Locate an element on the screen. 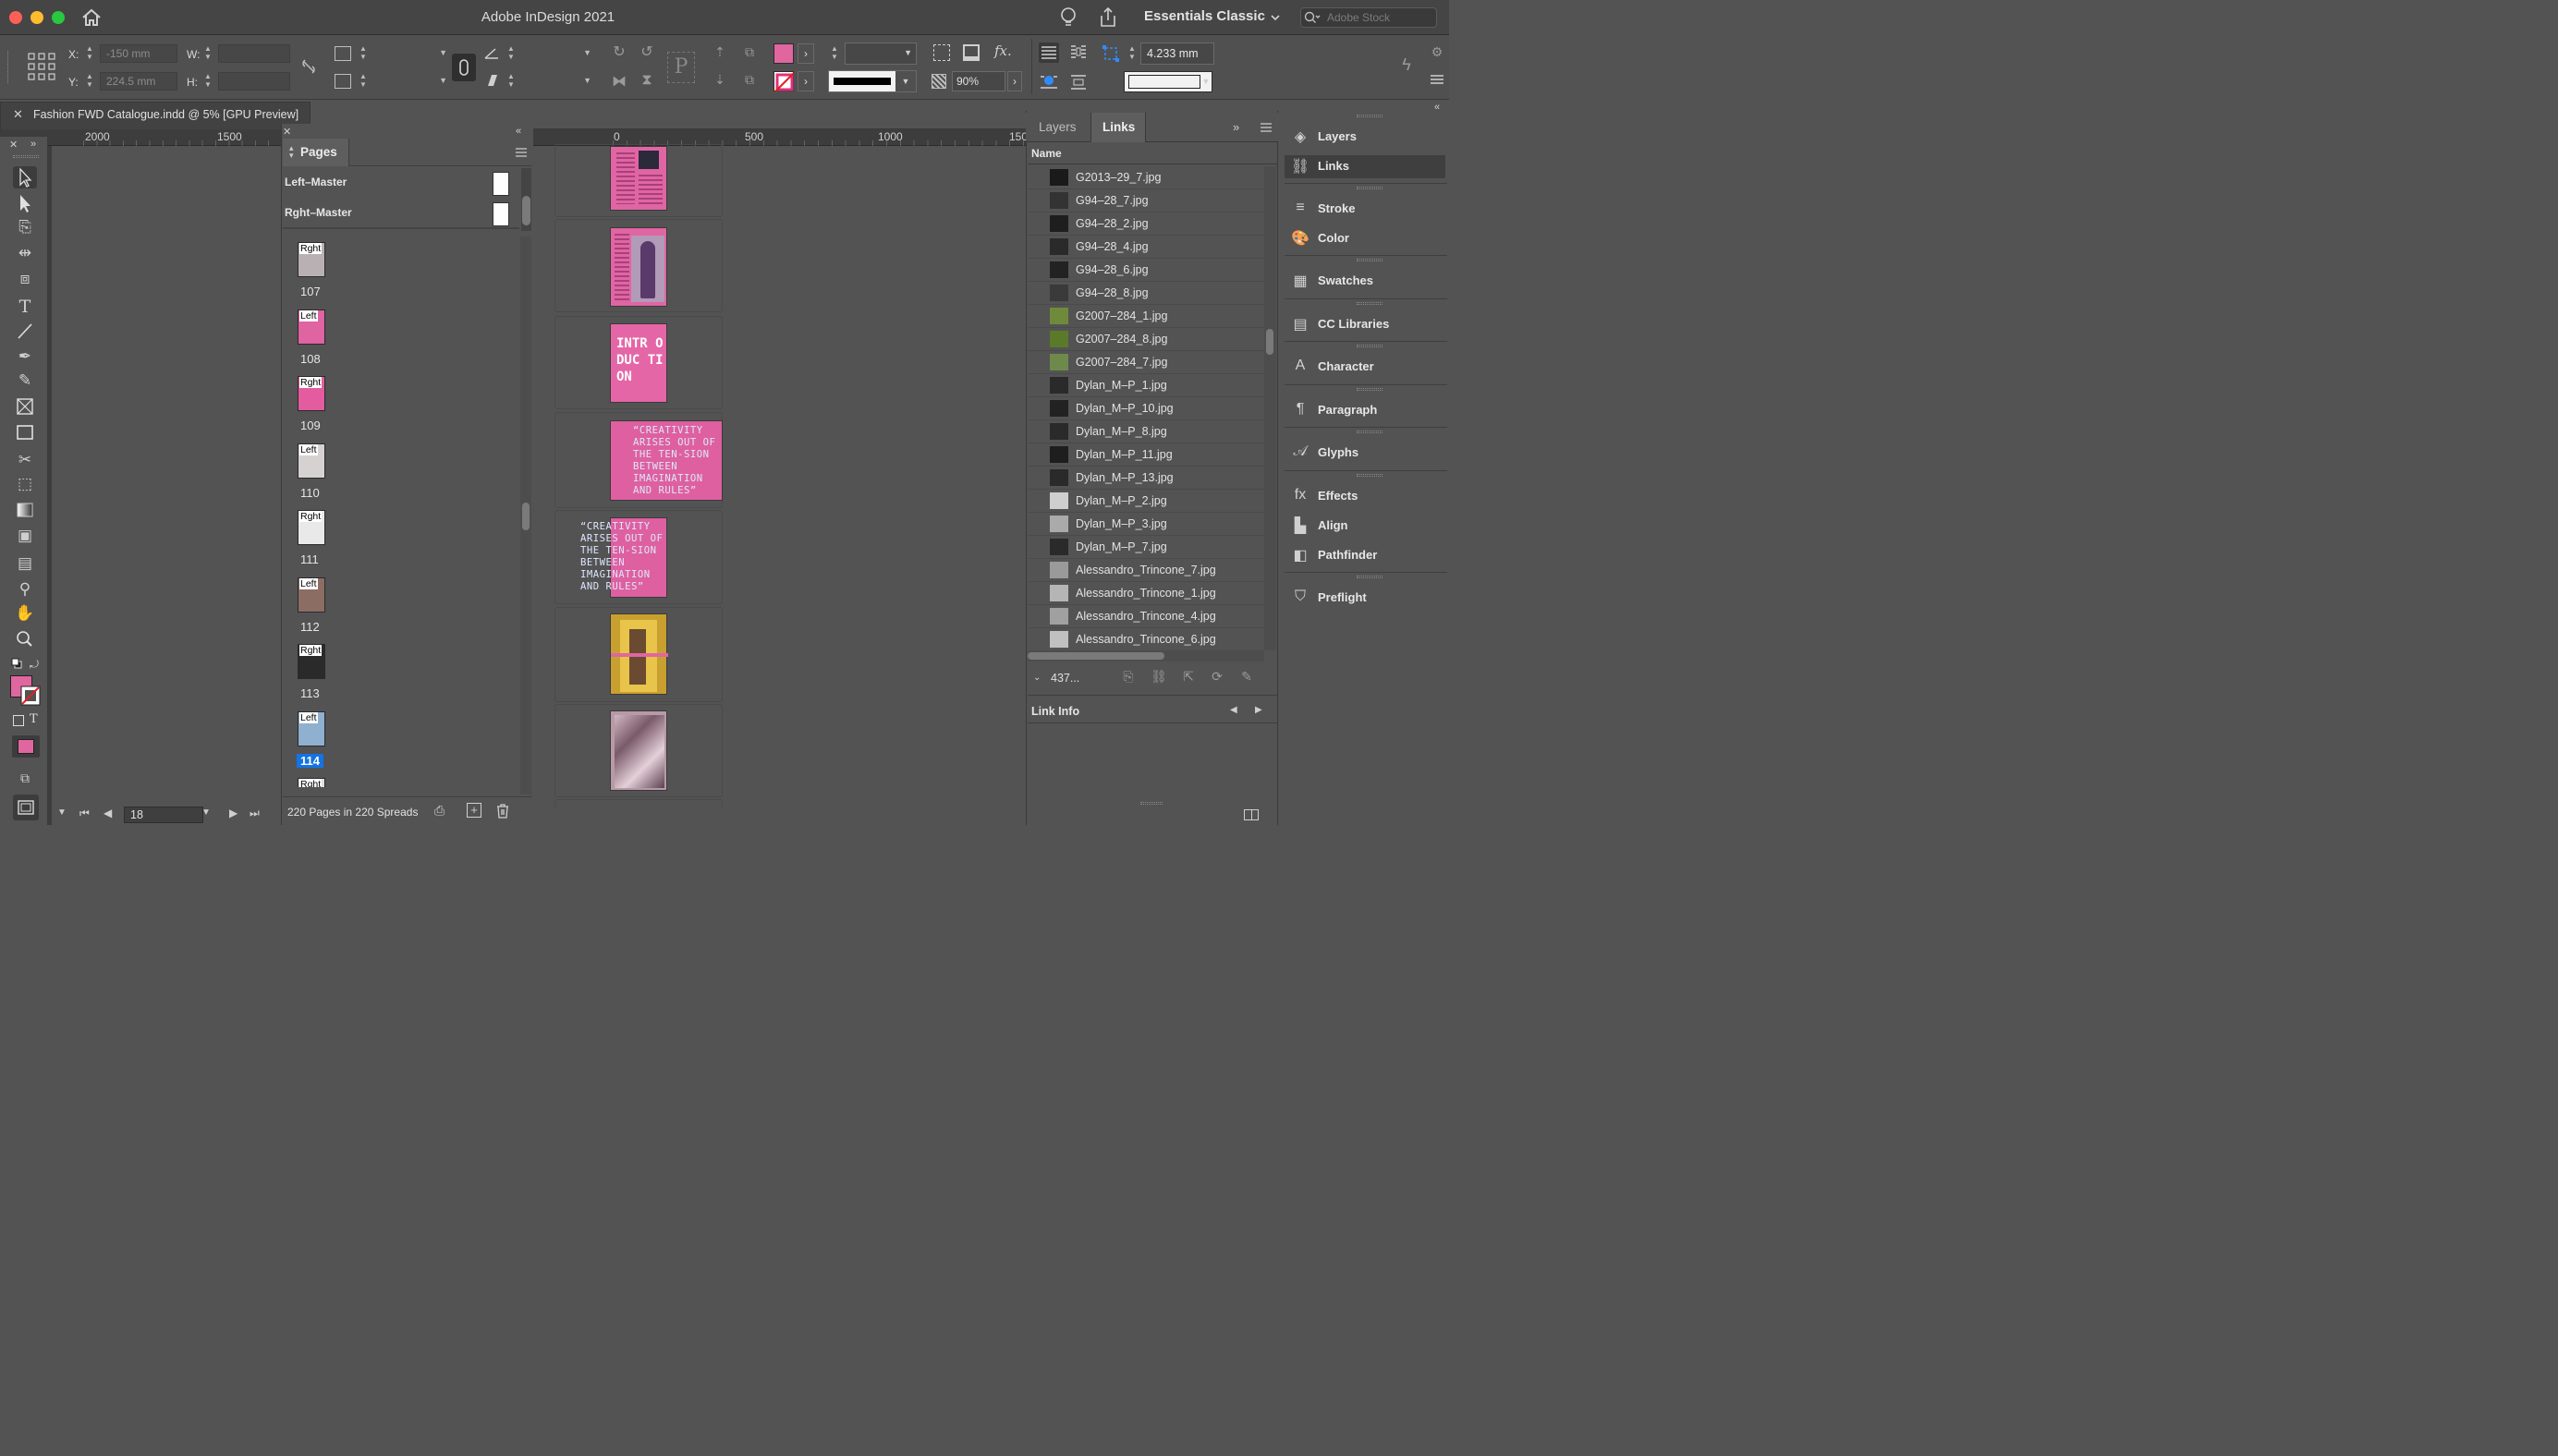 This screenshot has width=2558, height=1456. apply-color-icon is located at coordinates (26, 746).